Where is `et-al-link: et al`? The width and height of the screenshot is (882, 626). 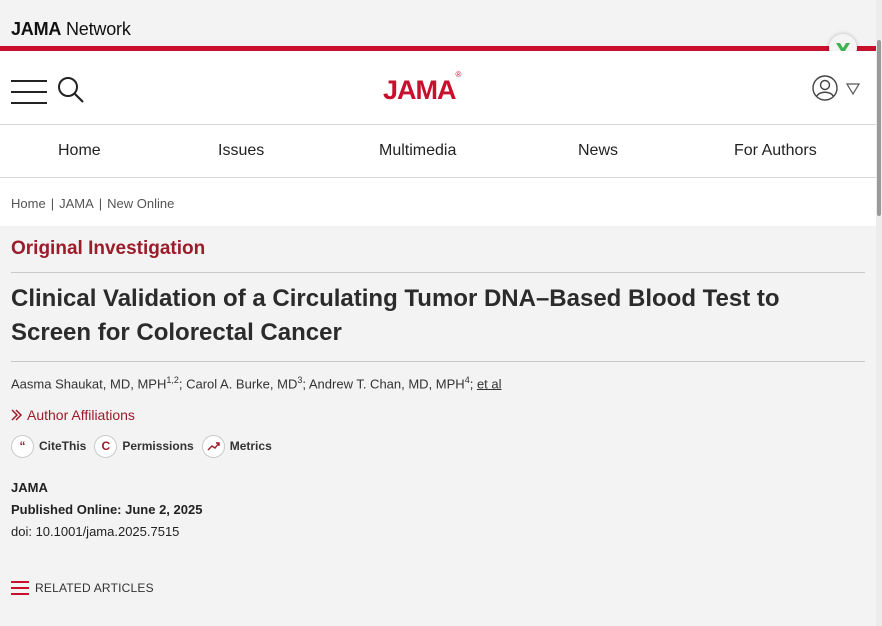
et-al-link: et al is located at coordinates (489, 383).